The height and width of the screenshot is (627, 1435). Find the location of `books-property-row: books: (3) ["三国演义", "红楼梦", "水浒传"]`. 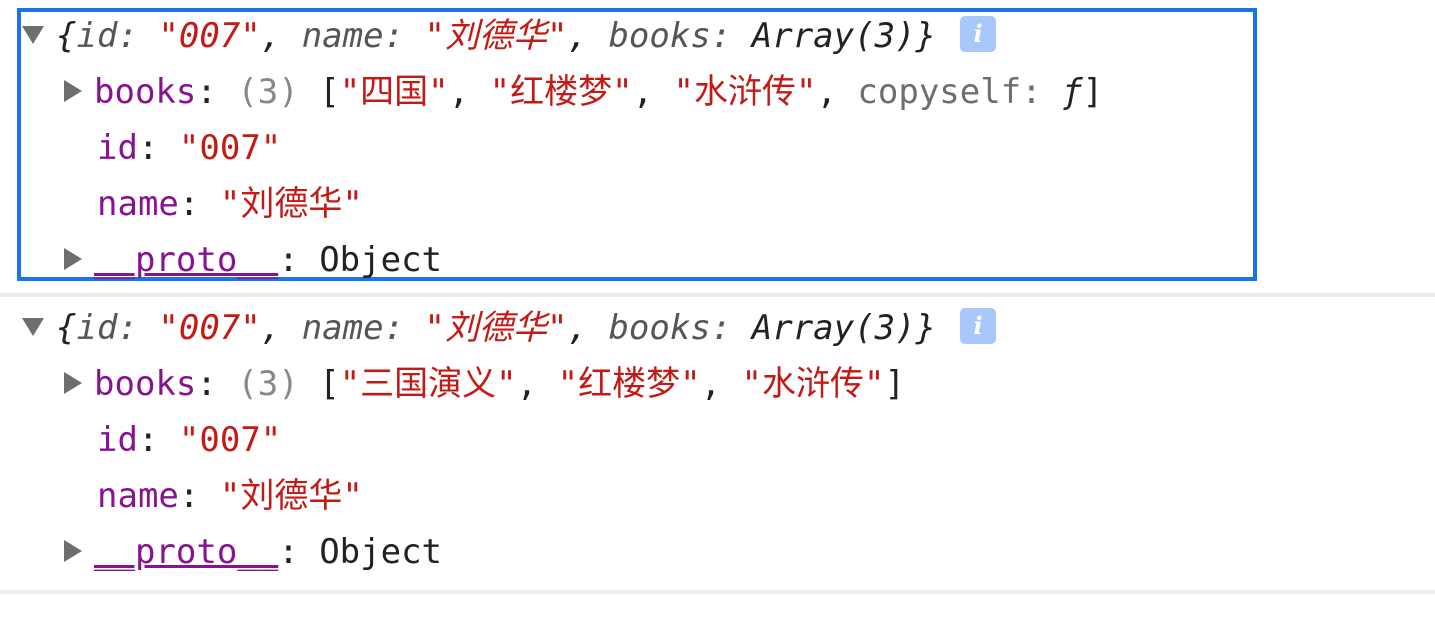

books-property-row: books: (3) ["三国演义", "红楼梦", "水浒传"] is located at coordinates (484, 384).